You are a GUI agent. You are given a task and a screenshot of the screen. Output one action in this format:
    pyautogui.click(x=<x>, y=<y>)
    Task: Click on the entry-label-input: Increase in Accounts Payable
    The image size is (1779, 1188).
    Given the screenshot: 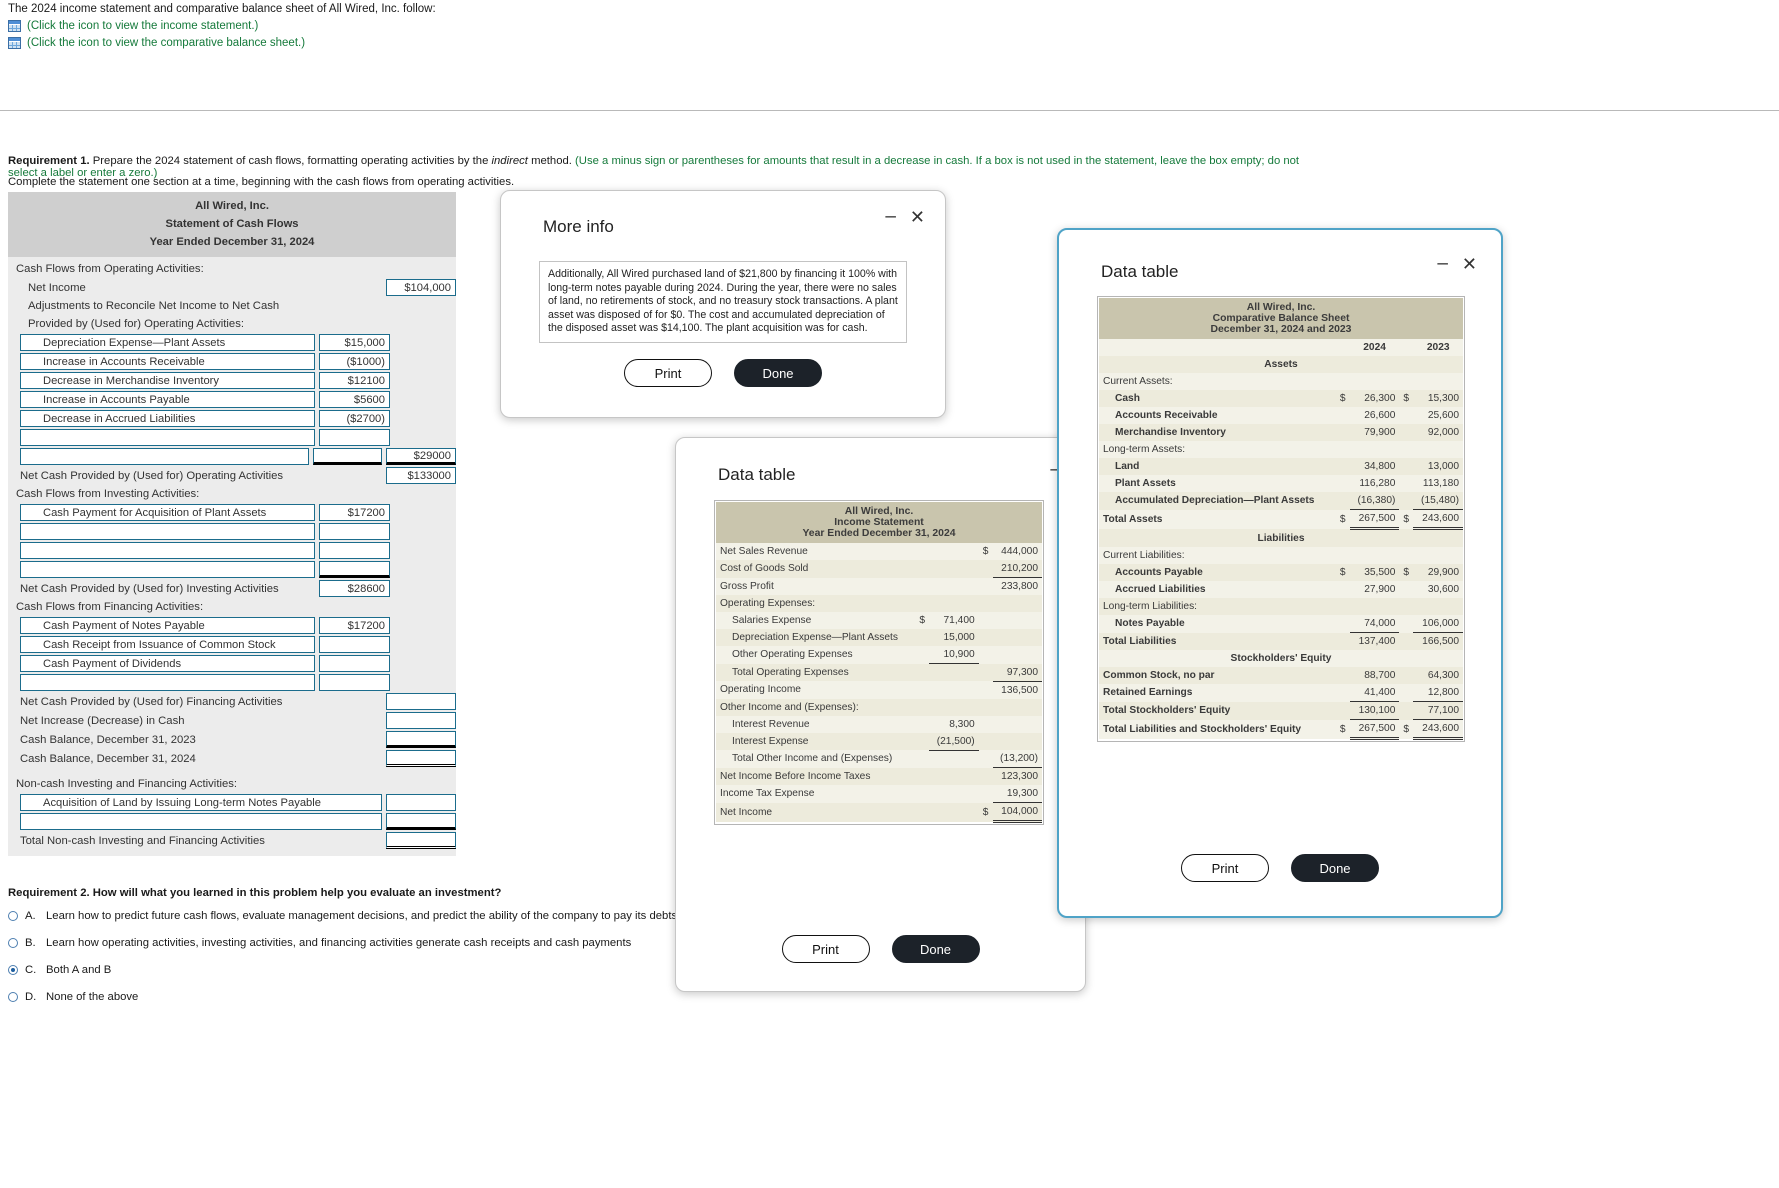 What is the action you would take?
    pyautogui.click(x=167, y=399)
    